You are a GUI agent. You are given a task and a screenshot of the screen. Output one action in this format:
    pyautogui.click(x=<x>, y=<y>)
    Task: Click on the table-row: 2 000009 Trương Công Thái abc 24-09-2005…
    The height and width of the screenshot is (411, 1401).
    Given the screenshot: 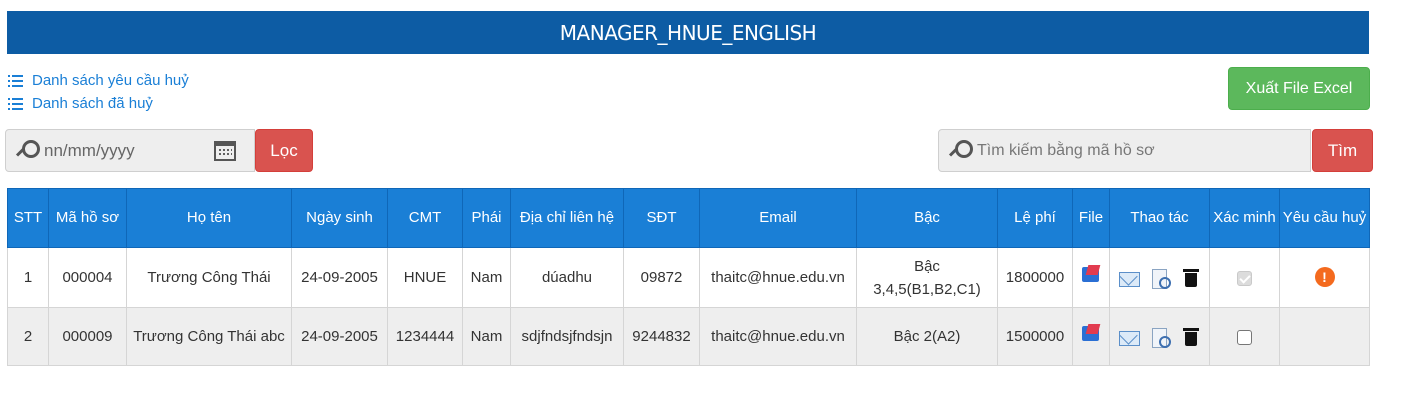 What is the action you would take?
    pyautogui.click(x=688, y=336)
    